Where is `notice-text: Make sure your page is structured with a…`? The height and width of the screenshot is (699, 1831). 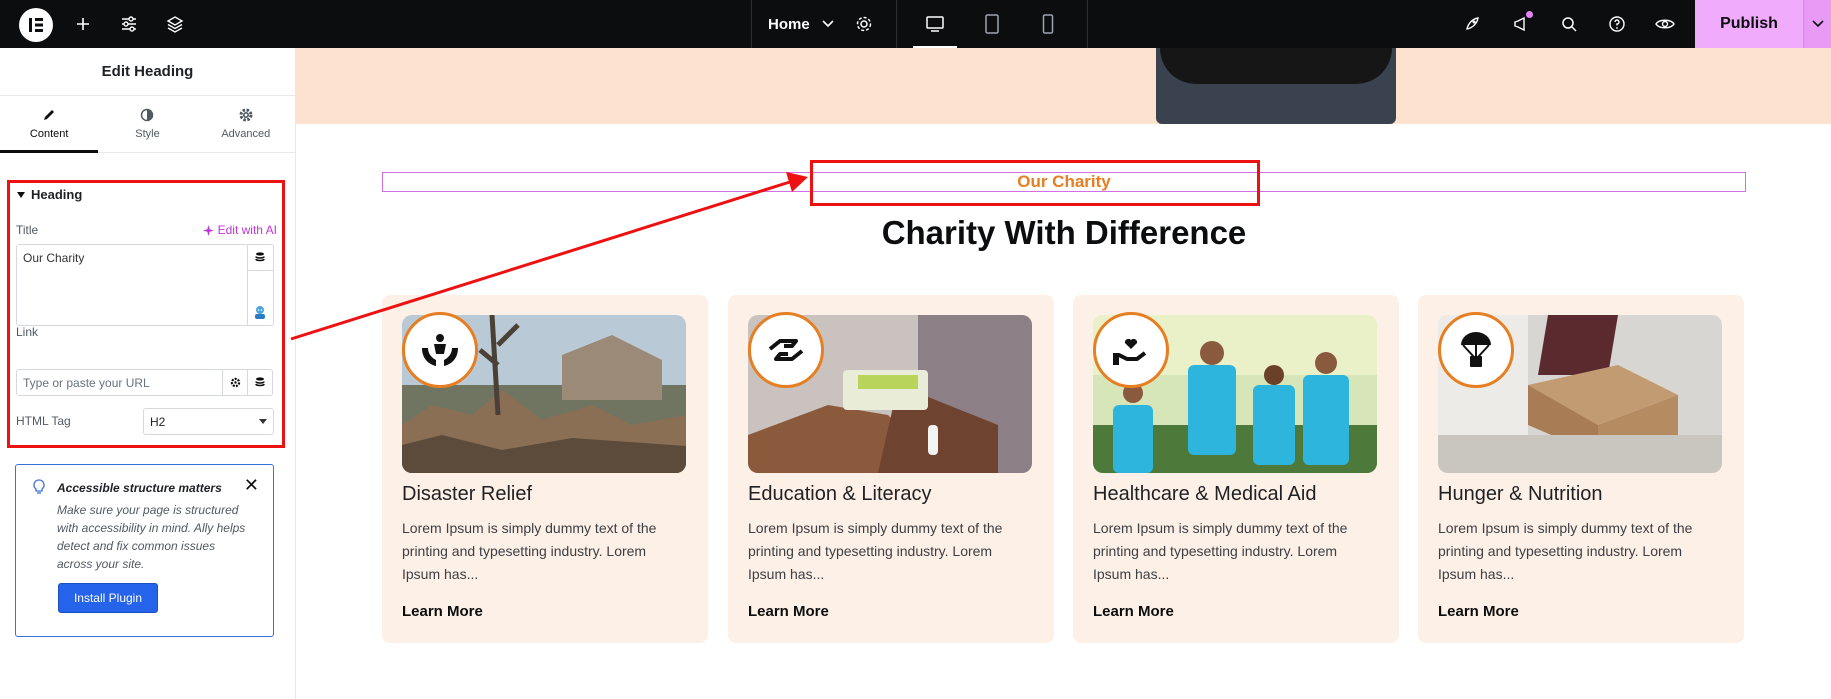 notice-text: Make sure your page is structured with a… is located at coordinates (151, 537).